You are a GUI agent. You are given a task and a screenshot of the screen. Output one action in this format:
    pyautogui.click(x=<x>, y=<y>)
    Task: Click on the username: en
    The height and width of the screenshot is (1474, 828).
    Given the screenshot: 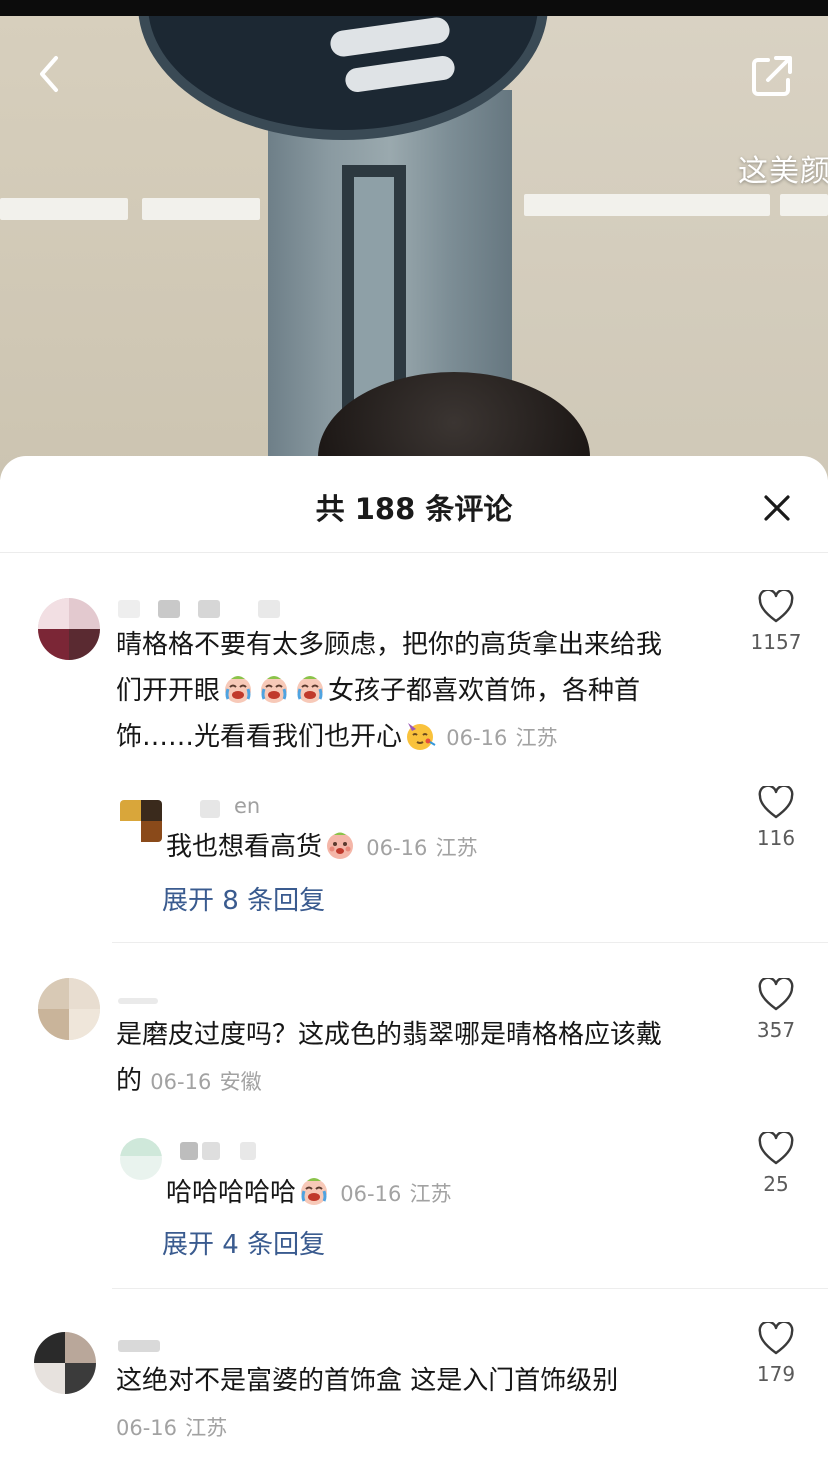 What is the action you would take?
    pyautogui.click(x=250, y=807)
    